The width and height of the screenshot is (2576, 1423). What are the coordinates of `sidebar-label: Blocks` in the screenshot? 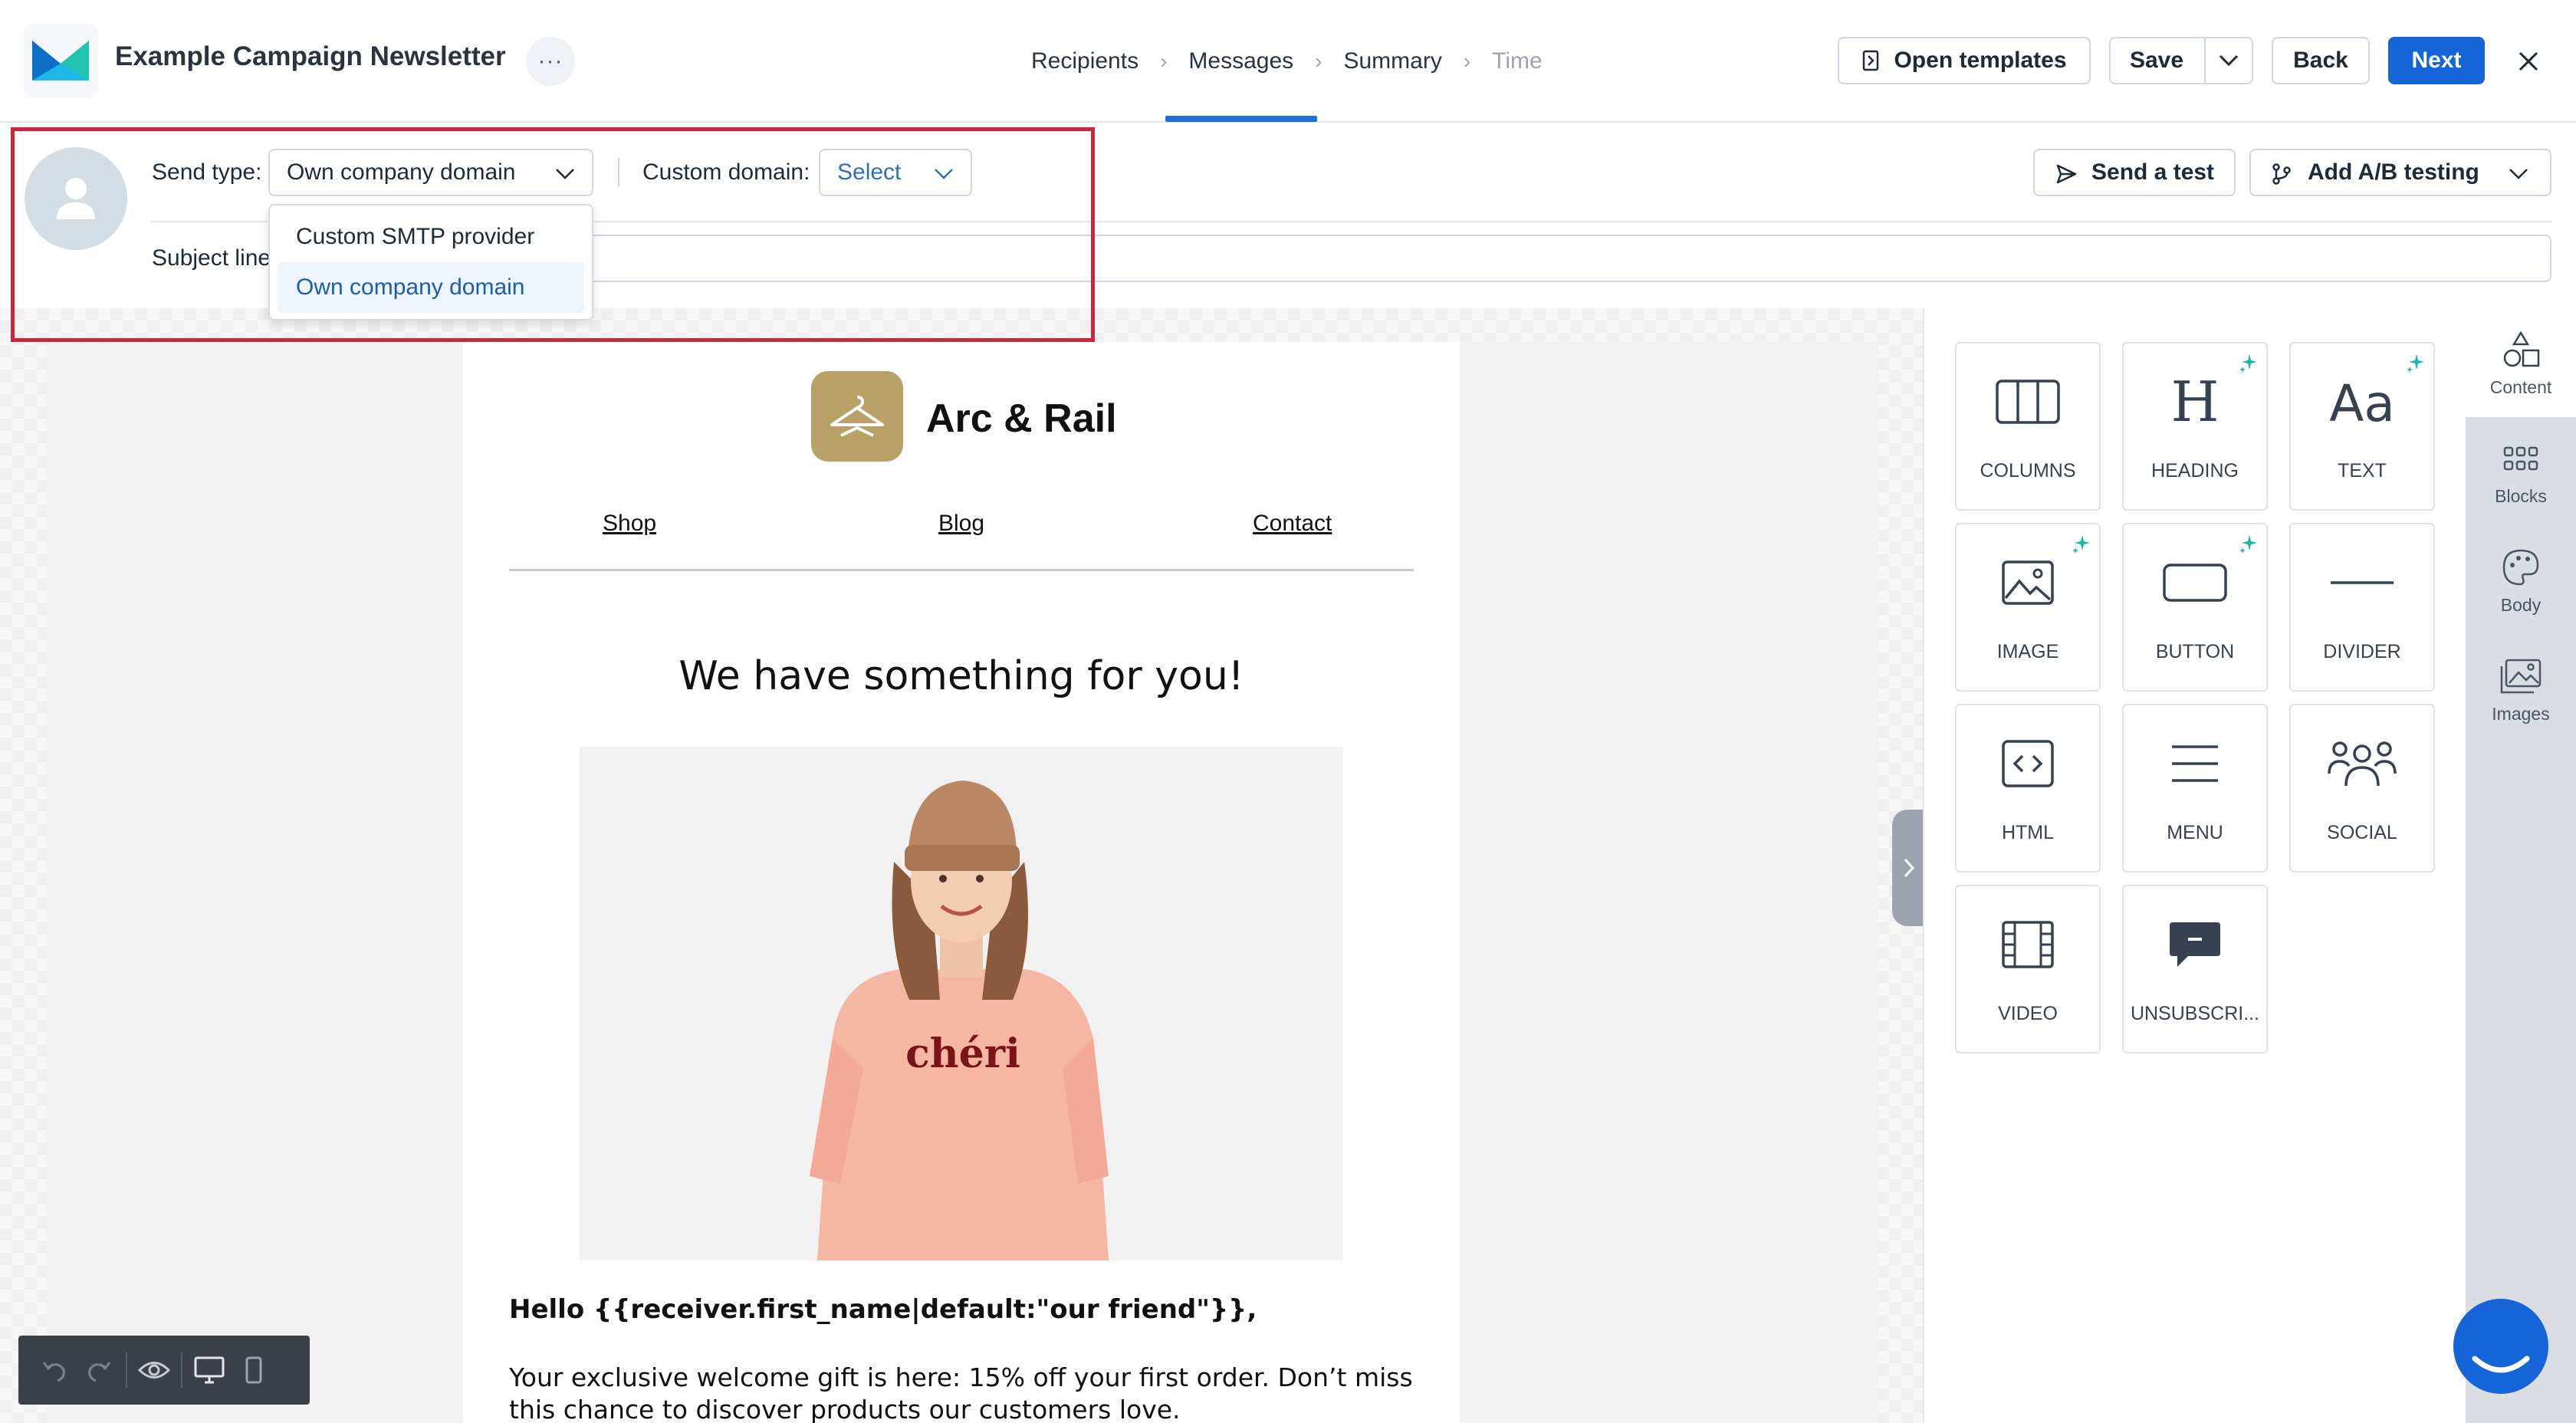 It's located at (2521, 496).